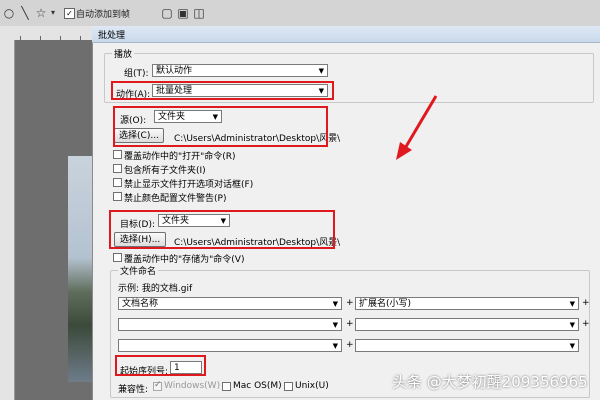 This screenshot has height=400, width=600. What do you see at coordinates (157, 385) in the screenshot?
I see `compat-windows-checkbox` at bounding box center [157, 385].